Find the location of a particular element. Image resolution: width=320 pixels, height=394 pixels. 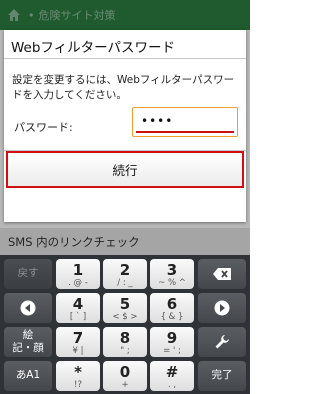

key-5-sub: < $ > is located at coordinates (125, 317).